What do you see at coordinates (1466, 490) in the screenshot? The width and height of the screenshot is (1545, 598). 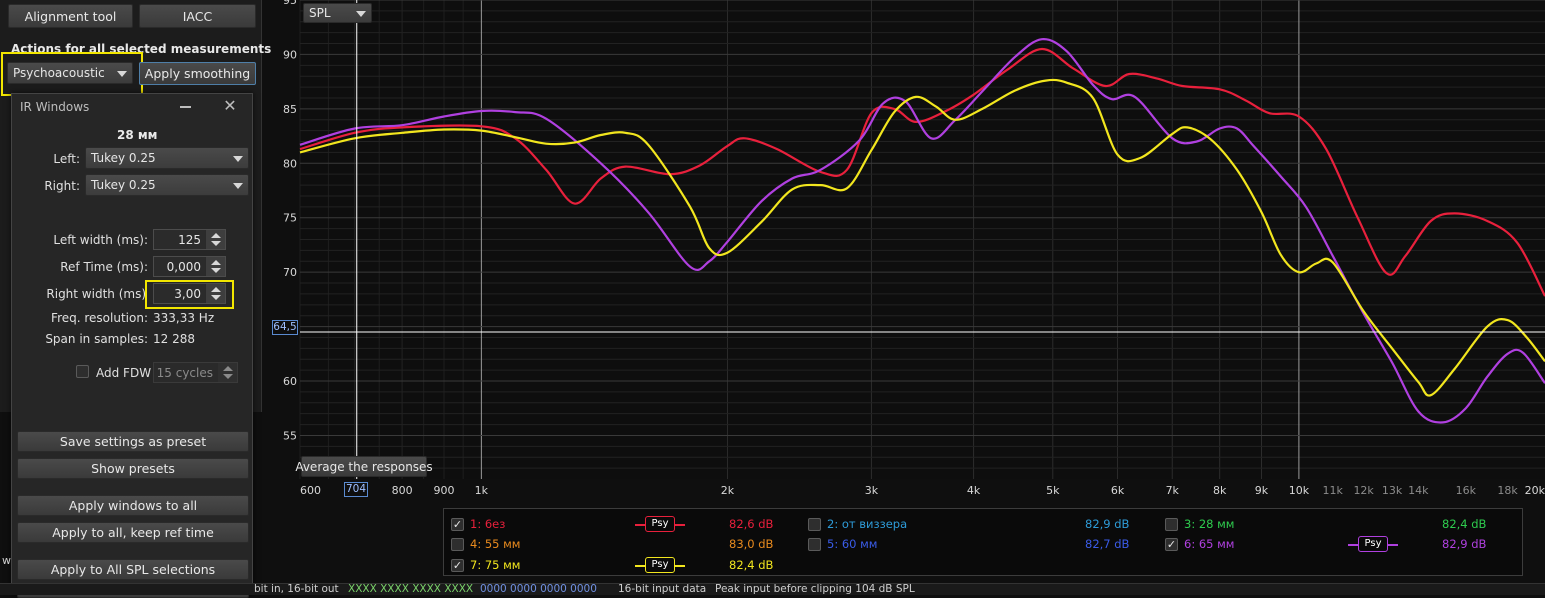 I see `x-tick-label: 16k` at bounding box center [1466, 490].